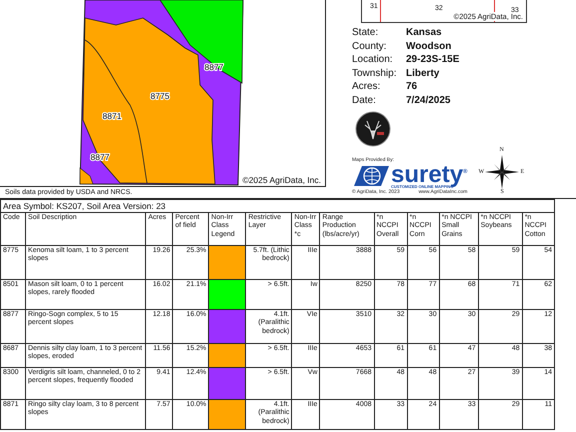 This screenshot has height=432, width=576. Describe the element at coordinates (367, 87) in the screenshot. I see `detail-label: Acres:` at that location.